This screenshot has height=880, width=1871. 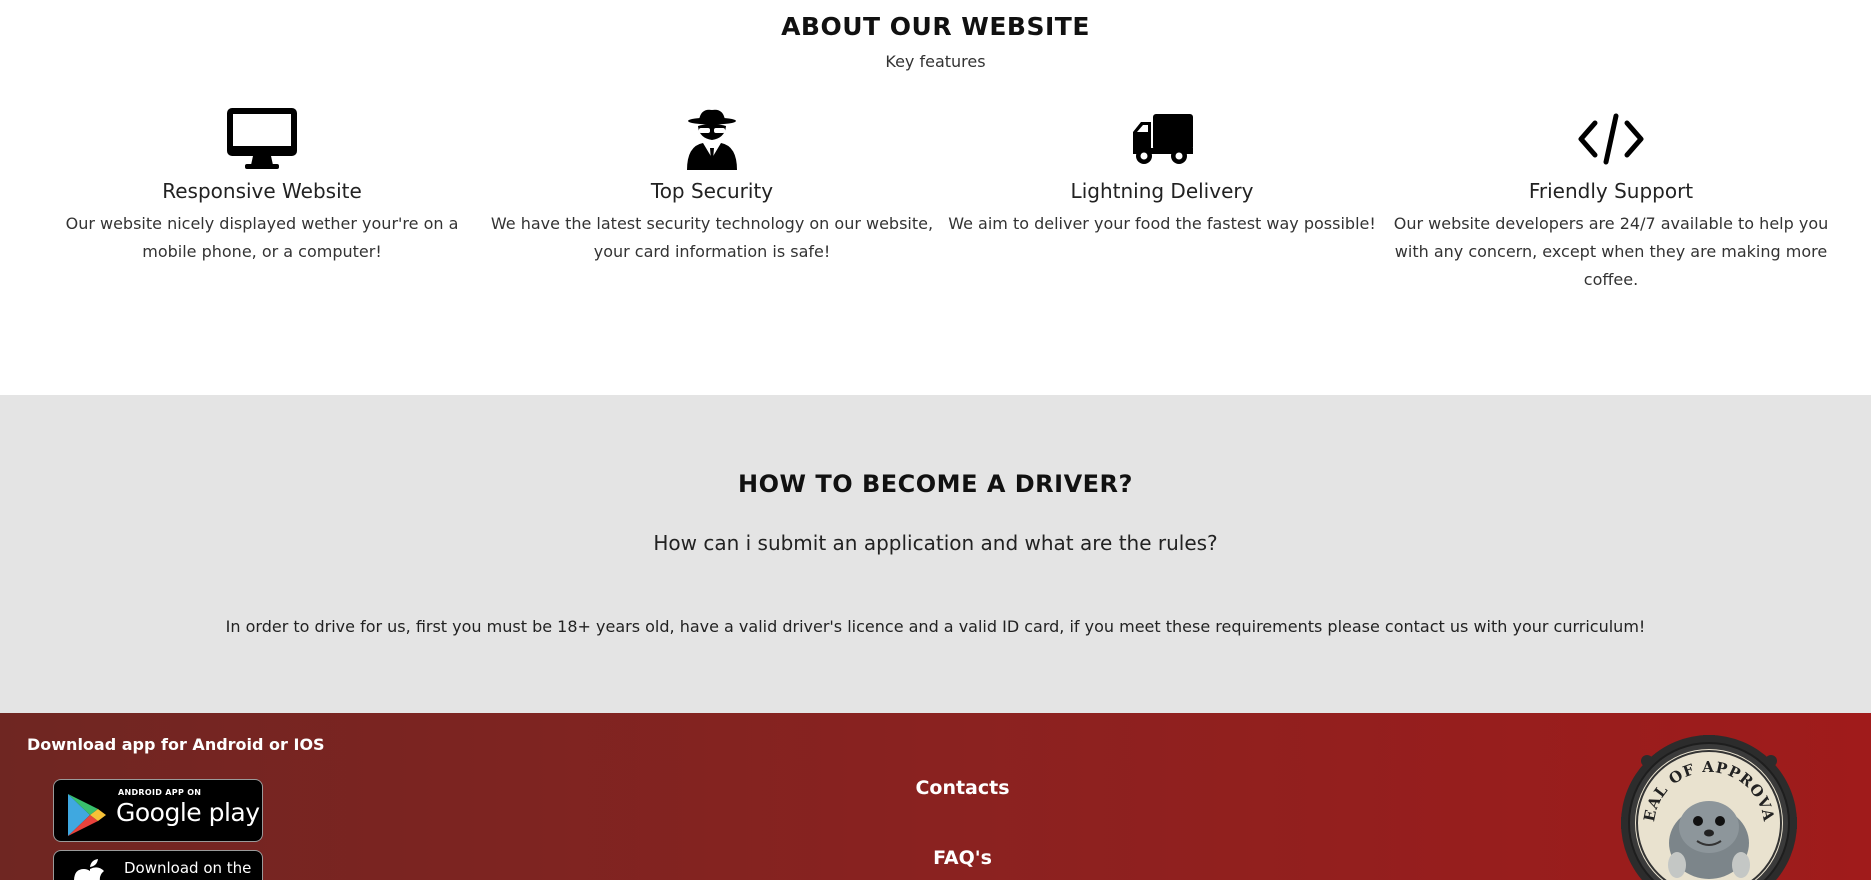 What do you see at coordinates (176, 744) in the screenshot?
I see `download-app-label: Download app for Android or IOS` at bounding box center [176, 744].